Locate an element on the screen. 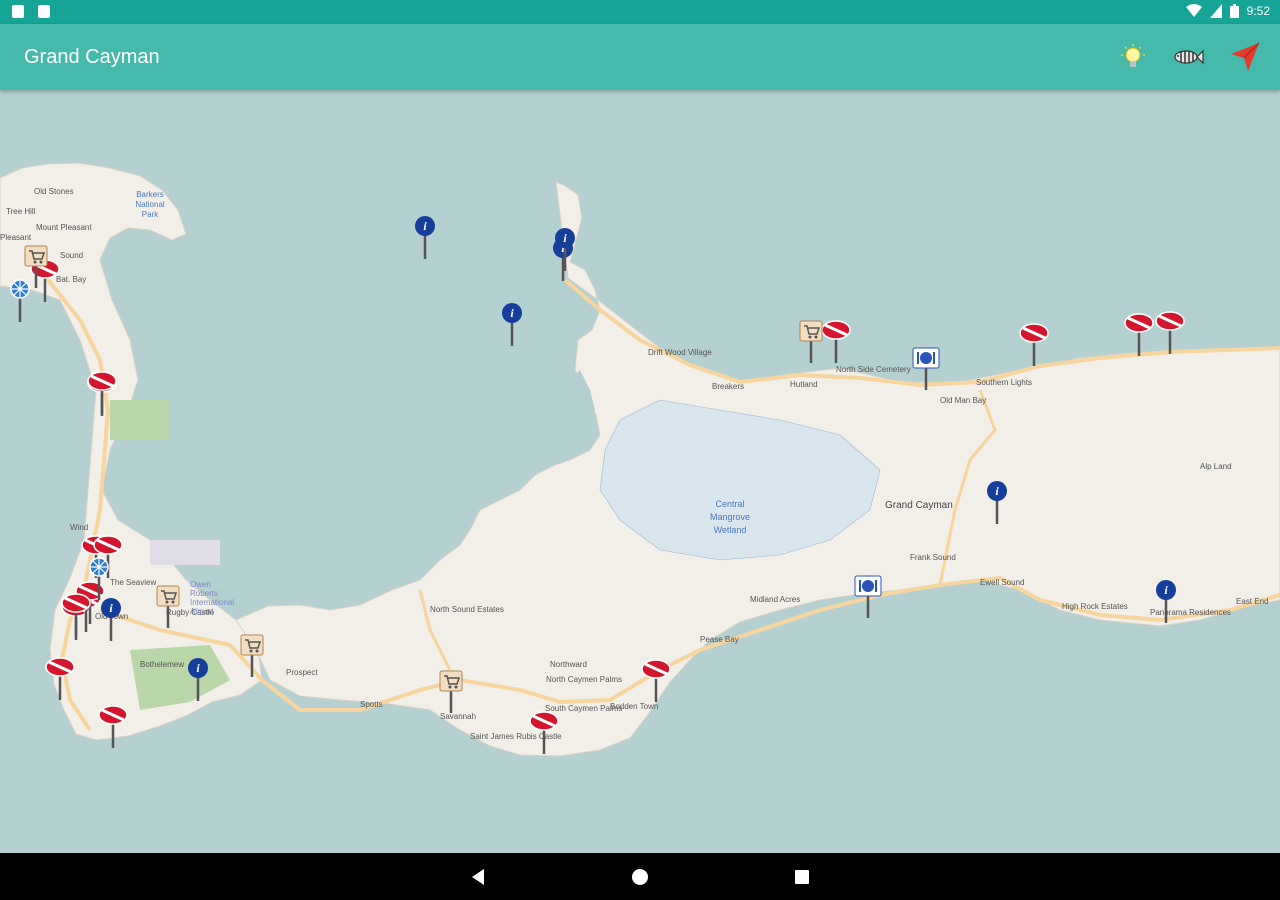  battery-icon is located at coordinates (1234, 11).